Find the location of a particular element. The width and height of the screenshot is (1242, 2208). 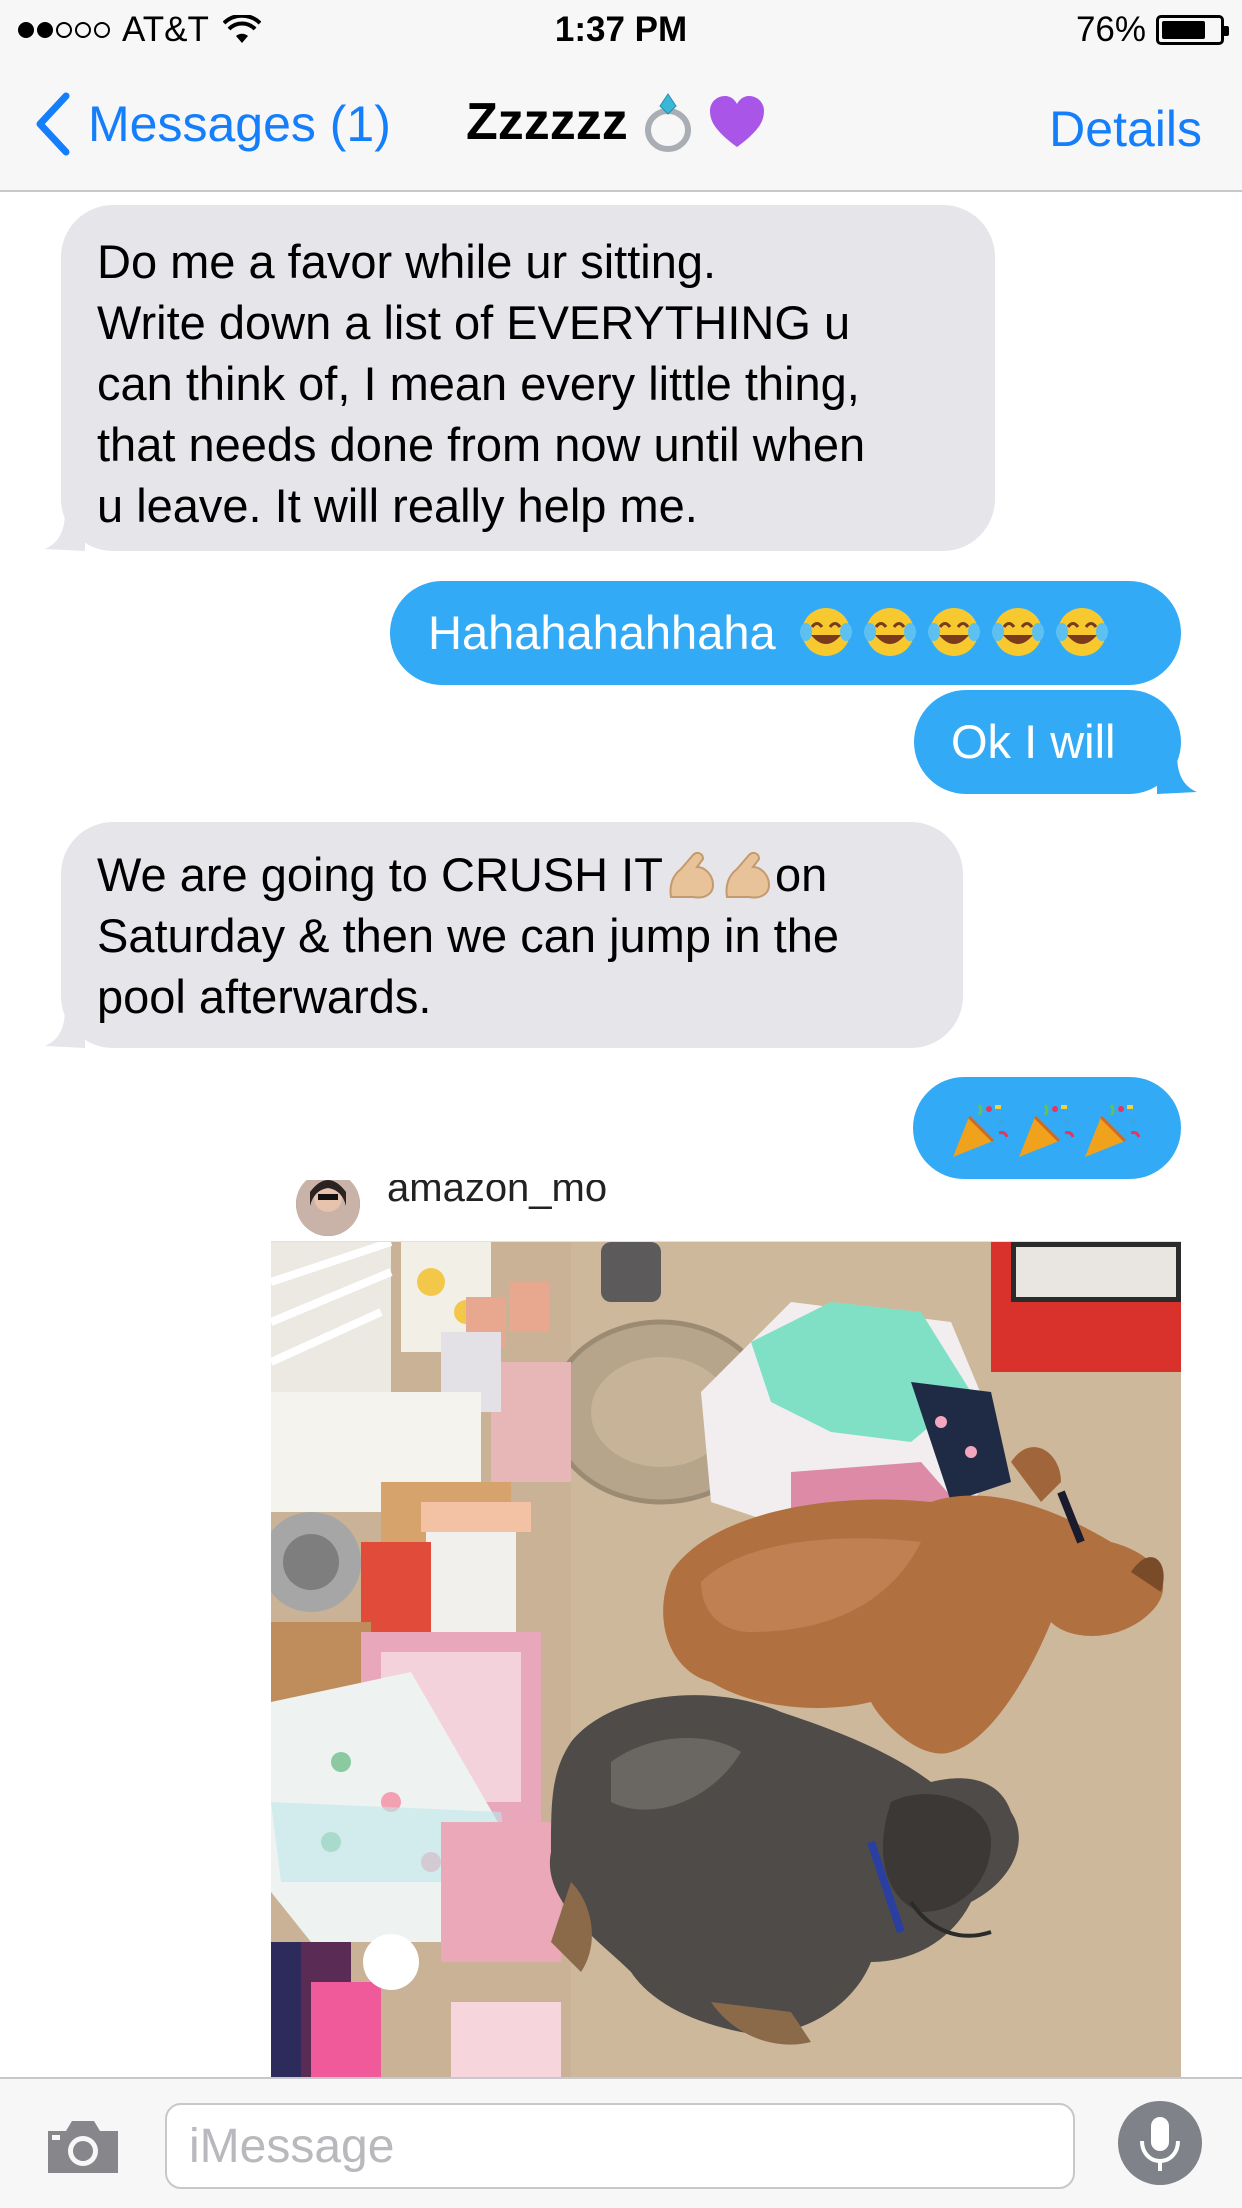

back-button: Messages (1) is located at coordinates (212, 124).